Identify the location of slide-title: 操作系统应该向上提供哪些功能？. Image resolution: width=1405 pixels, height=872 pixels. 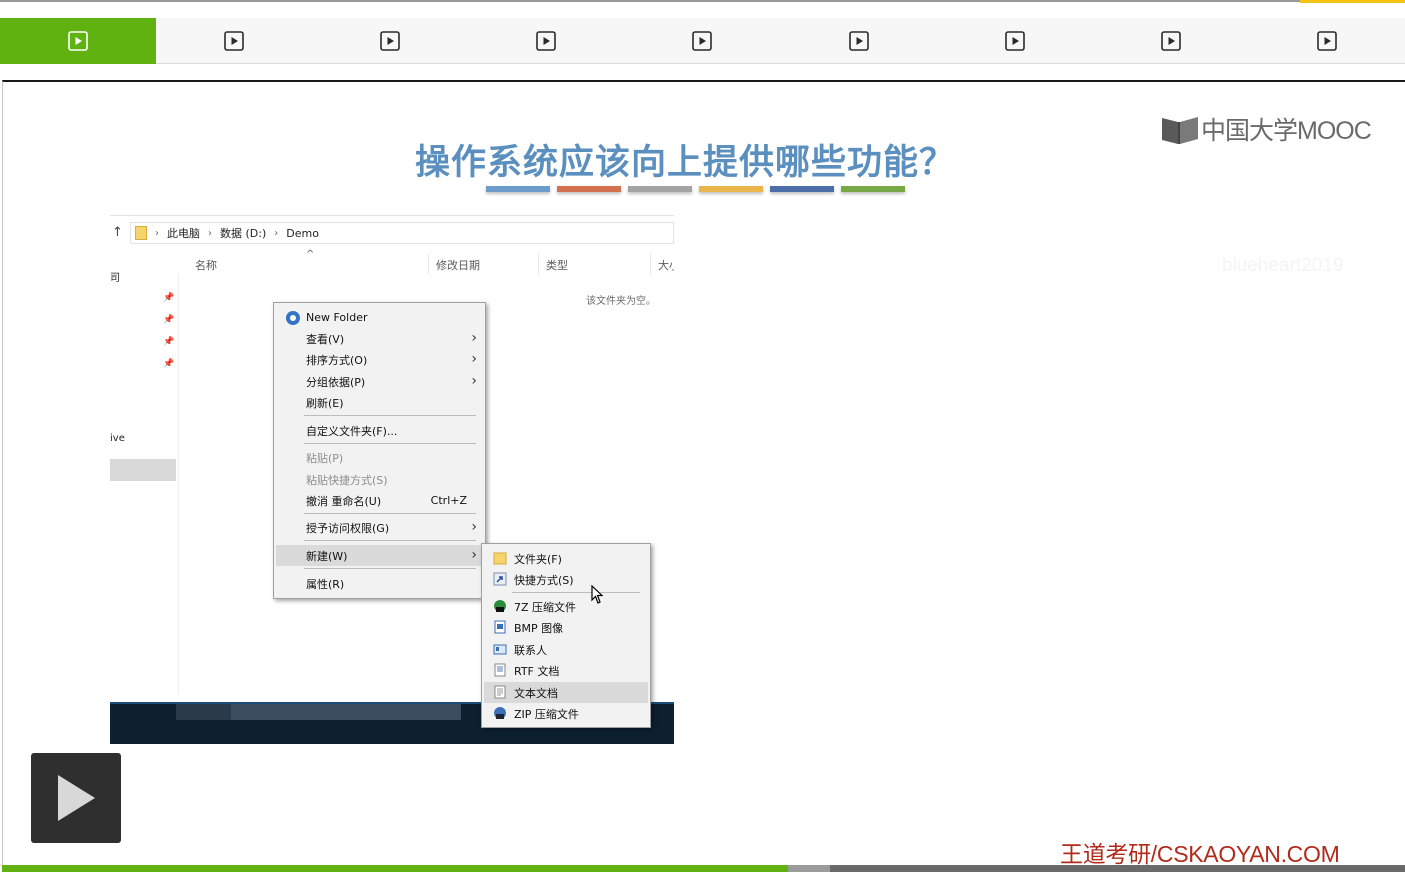
(684, 162).